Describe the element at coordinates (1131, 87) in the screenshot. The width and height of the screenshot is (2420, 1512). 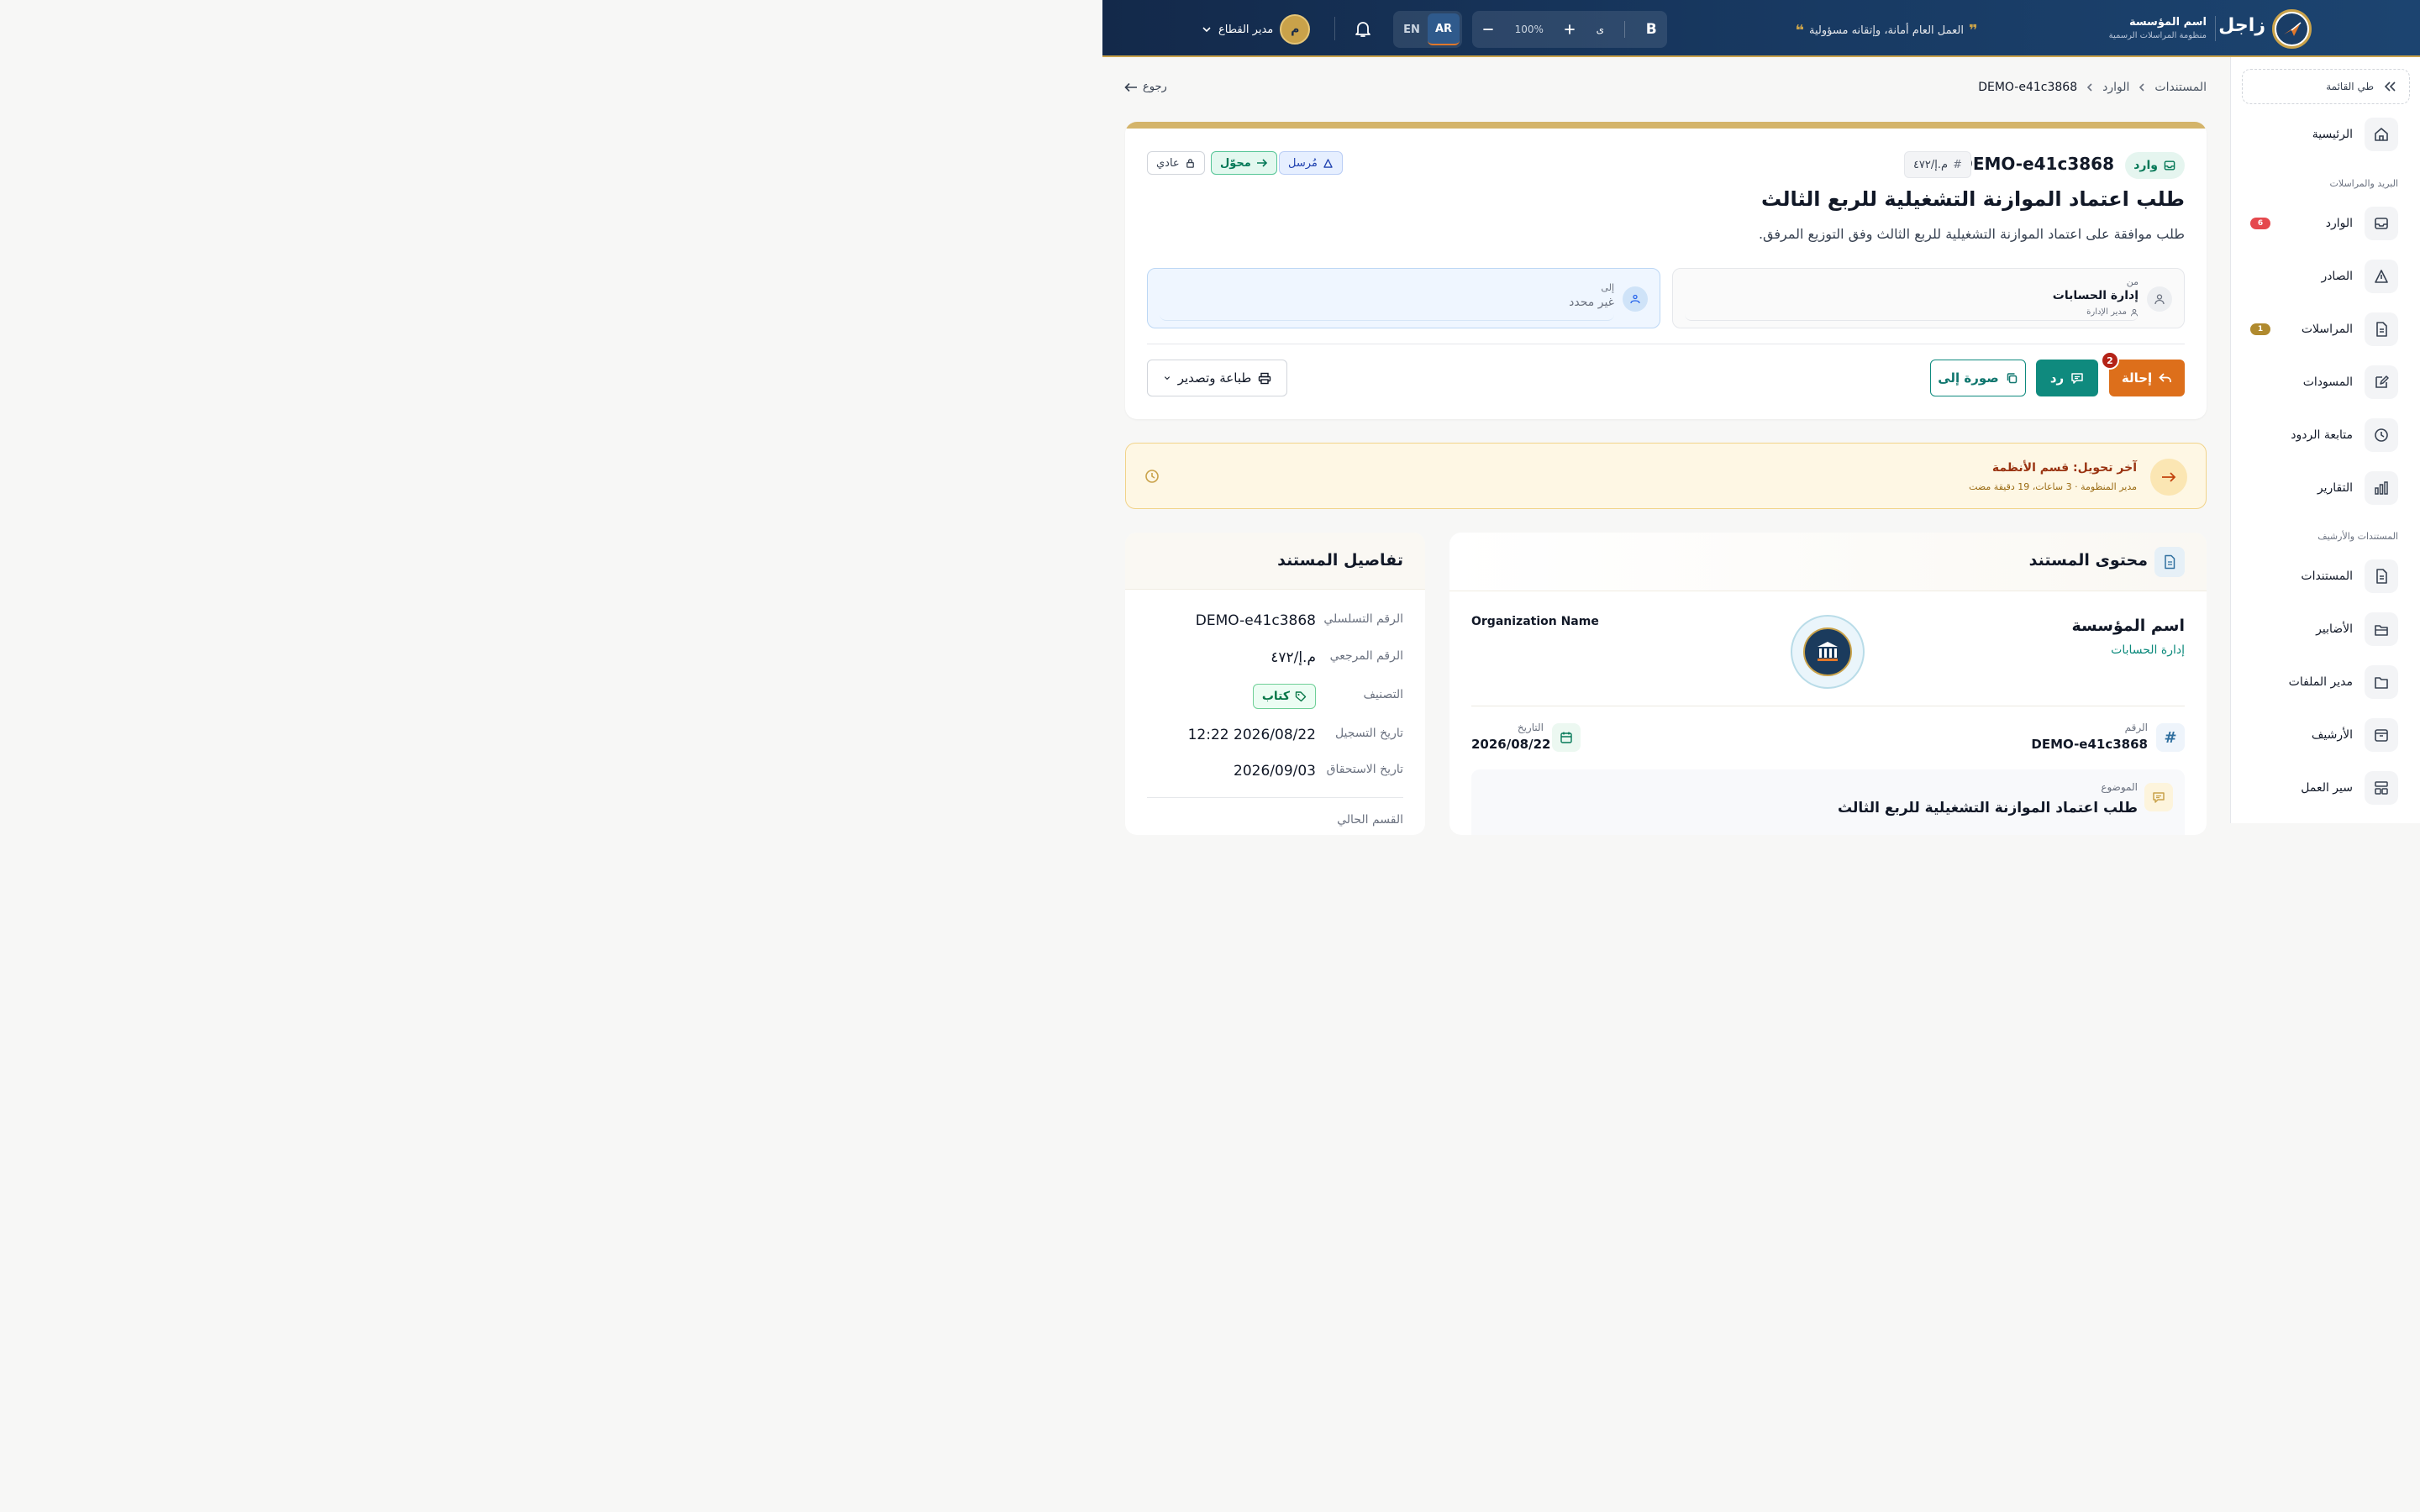
I see `arrow-left-icon` at that location.